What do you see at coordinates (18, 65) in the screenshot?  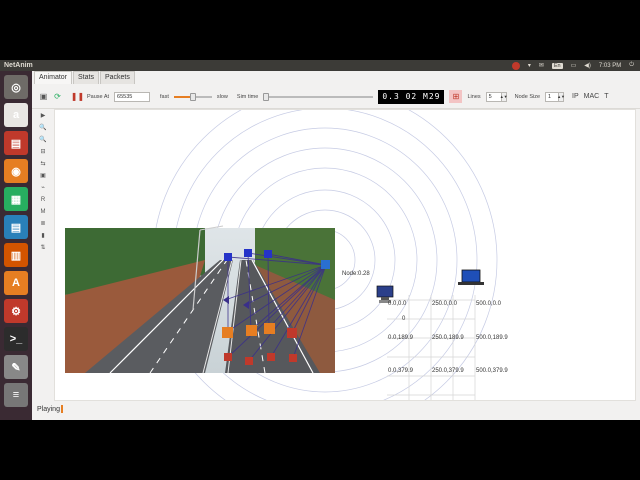 I see `window-title: NetAnim` at bounding box center [18, 65].